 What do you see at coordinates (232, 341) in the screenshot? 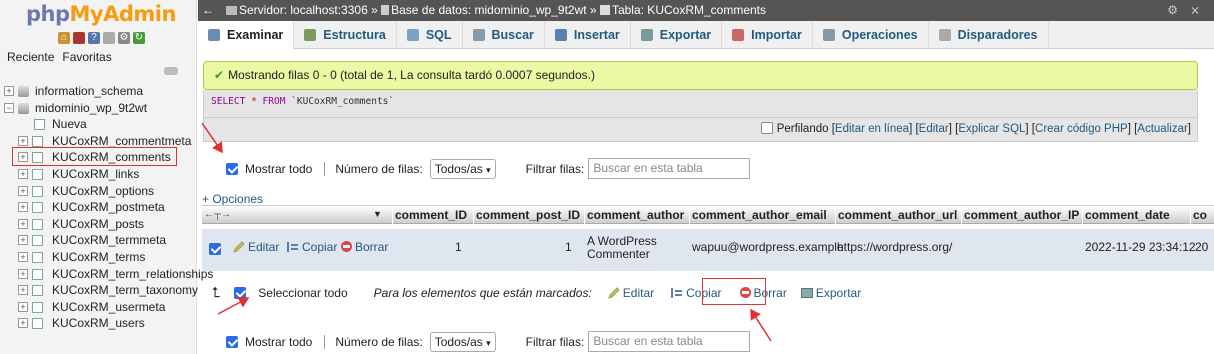
I see `show-all-checkbox-bottom` at bounding box center [232, 341].